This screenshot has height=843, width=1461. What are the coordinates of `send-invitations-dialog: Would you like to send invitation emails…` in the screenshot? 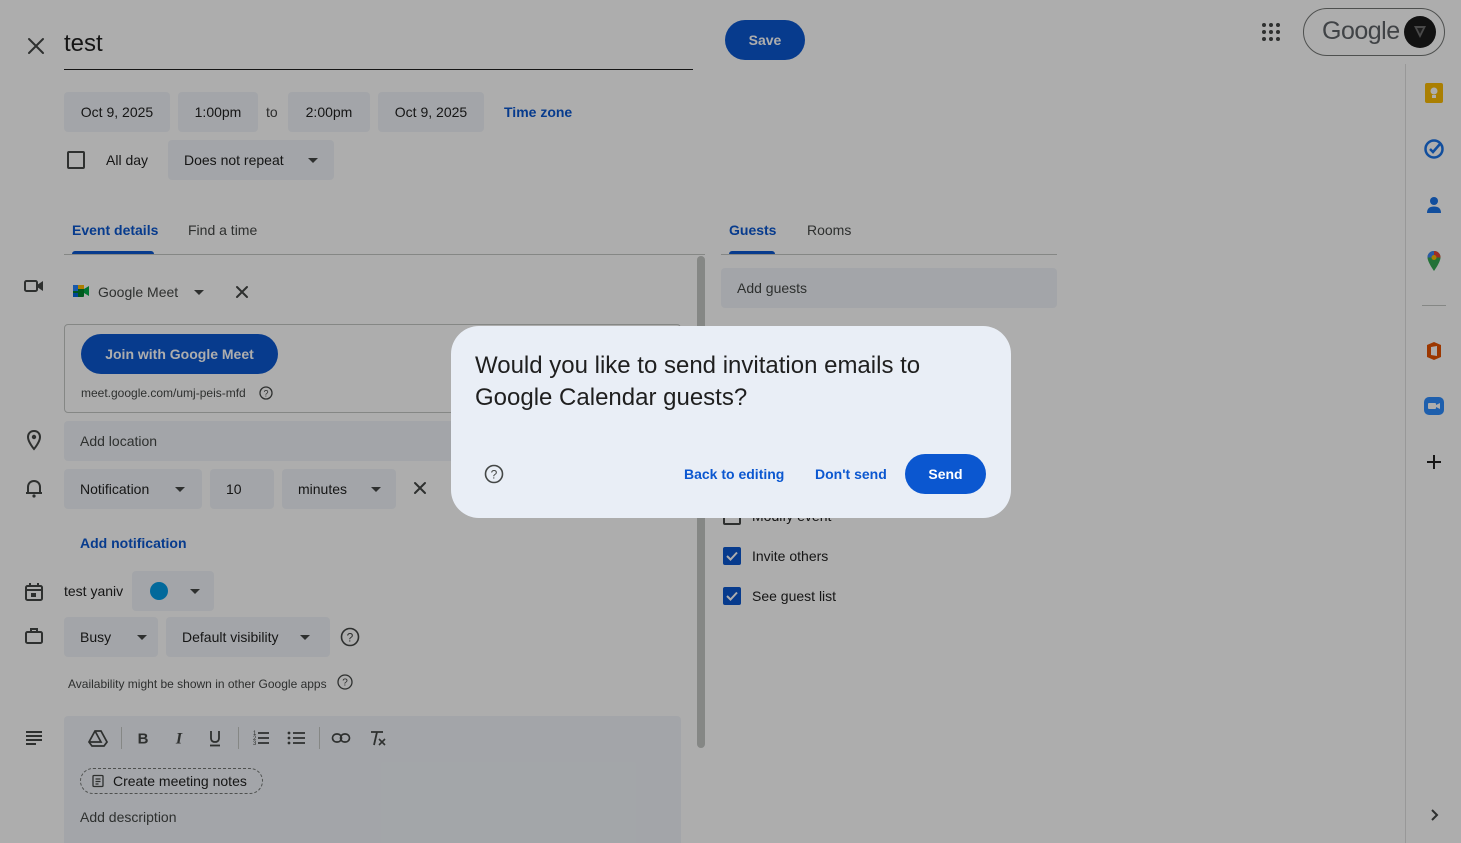 It's located at (731, 422).